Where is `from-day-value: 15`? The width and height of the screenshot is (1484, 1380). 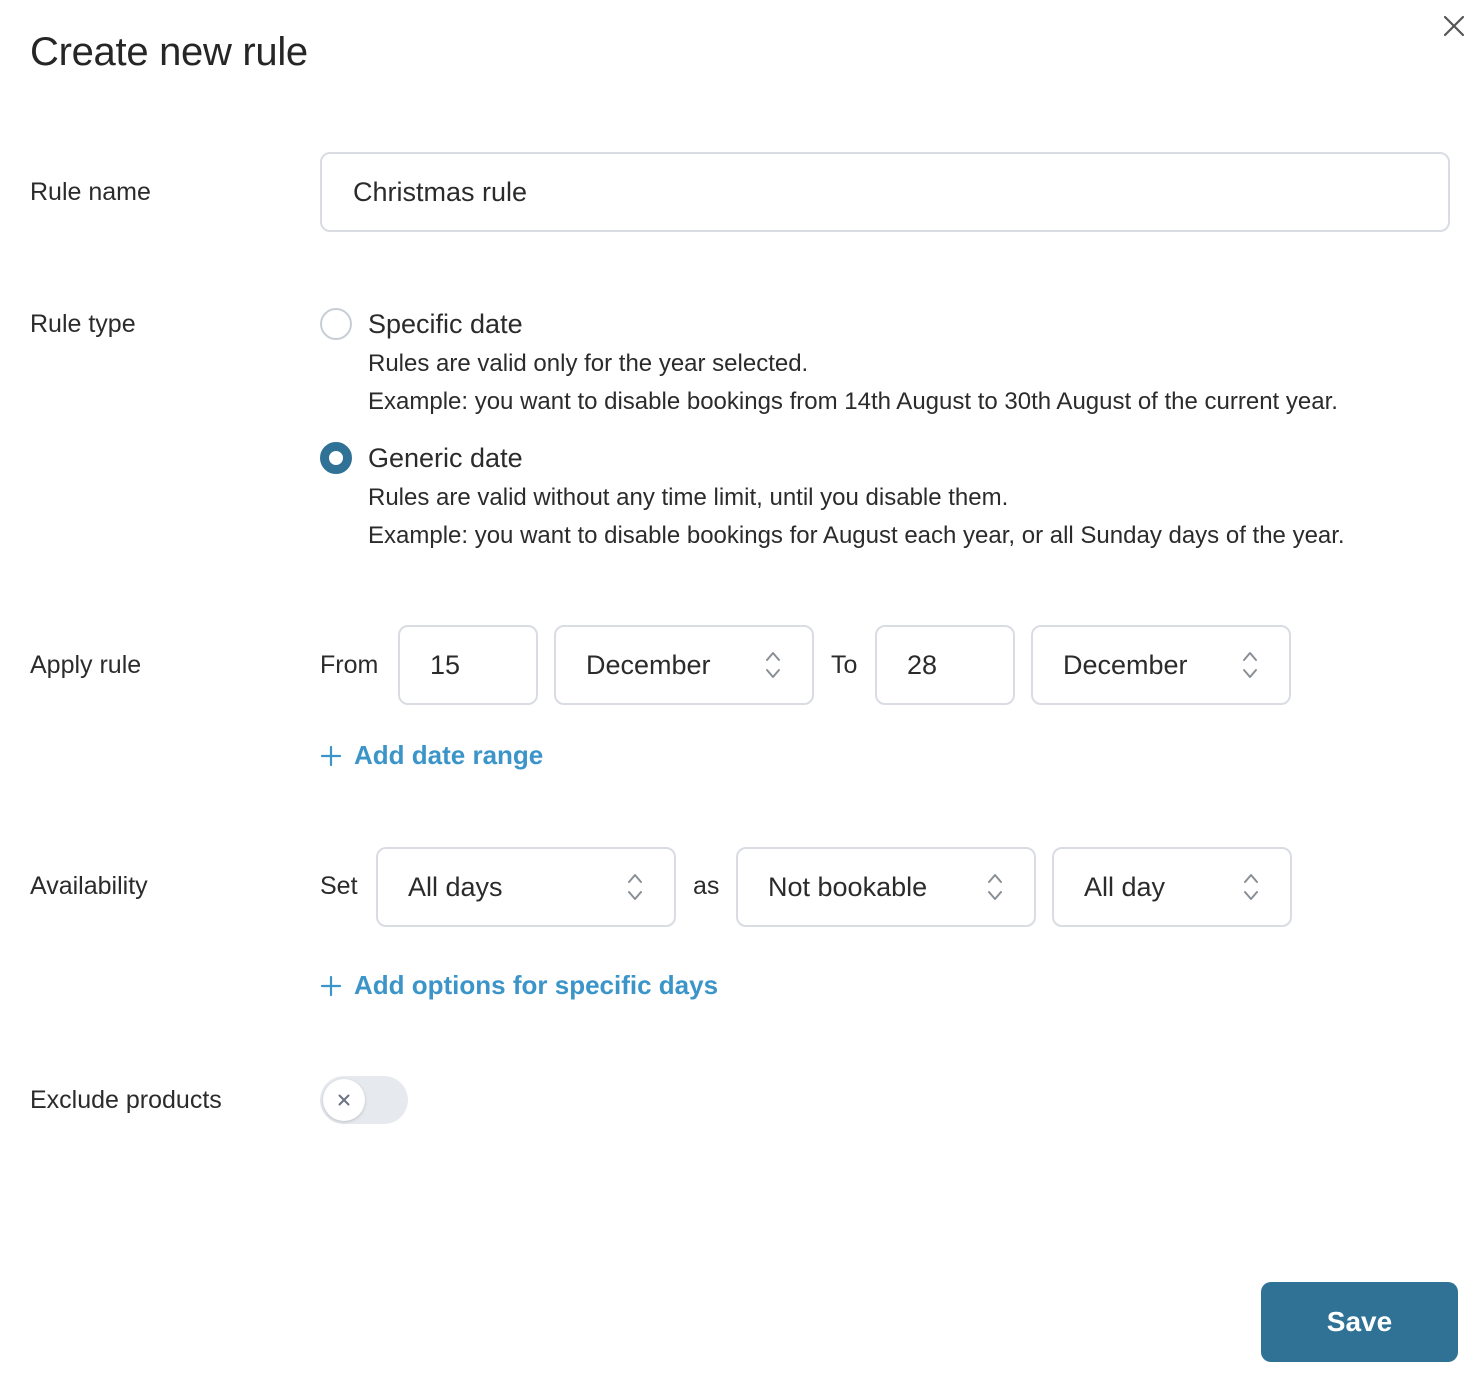 from-day-value: 15 is located at coordinates (445, 664).